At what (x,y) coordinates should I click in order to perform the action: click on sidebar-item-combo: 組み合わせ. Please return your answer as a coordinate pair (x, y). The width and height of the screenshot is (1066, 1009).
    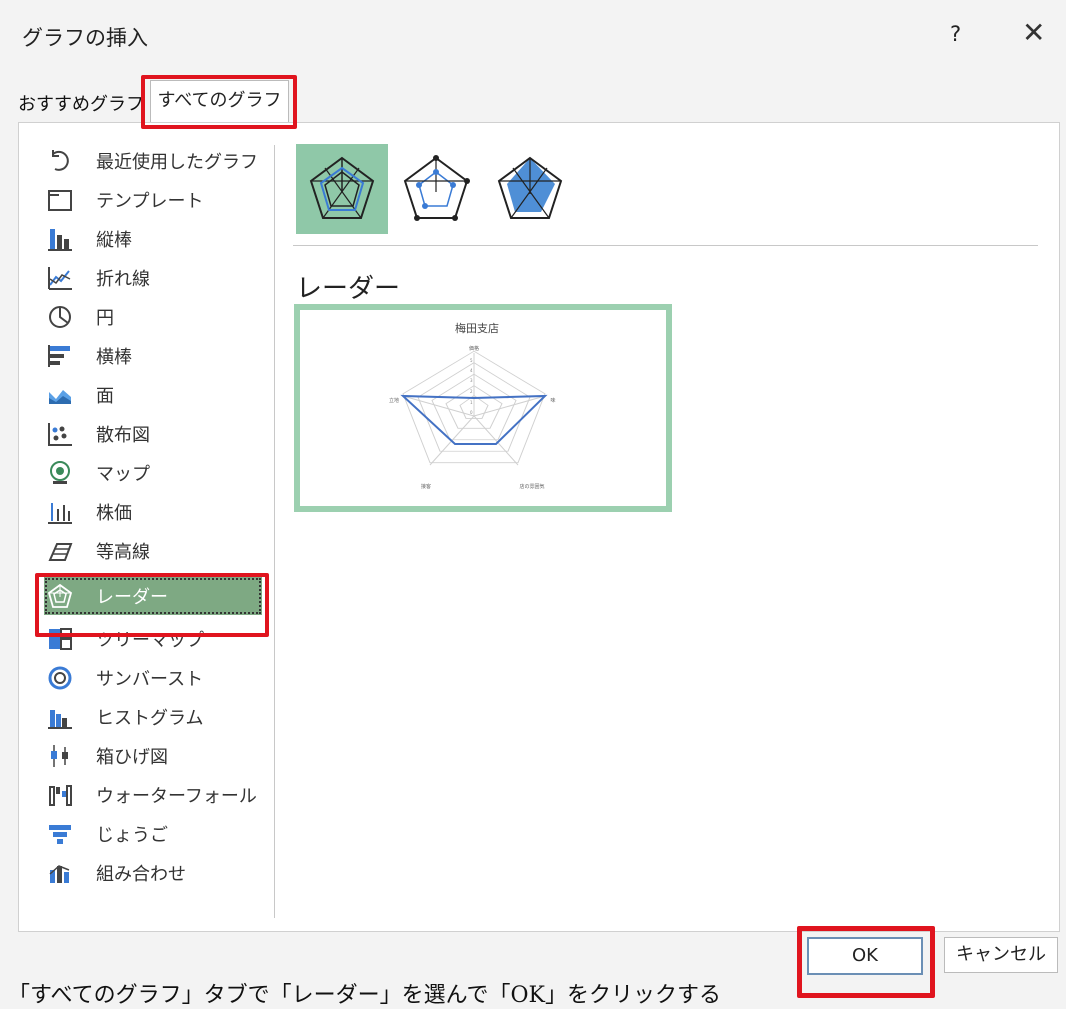
    Looking at the image, I should click on (153, 873).